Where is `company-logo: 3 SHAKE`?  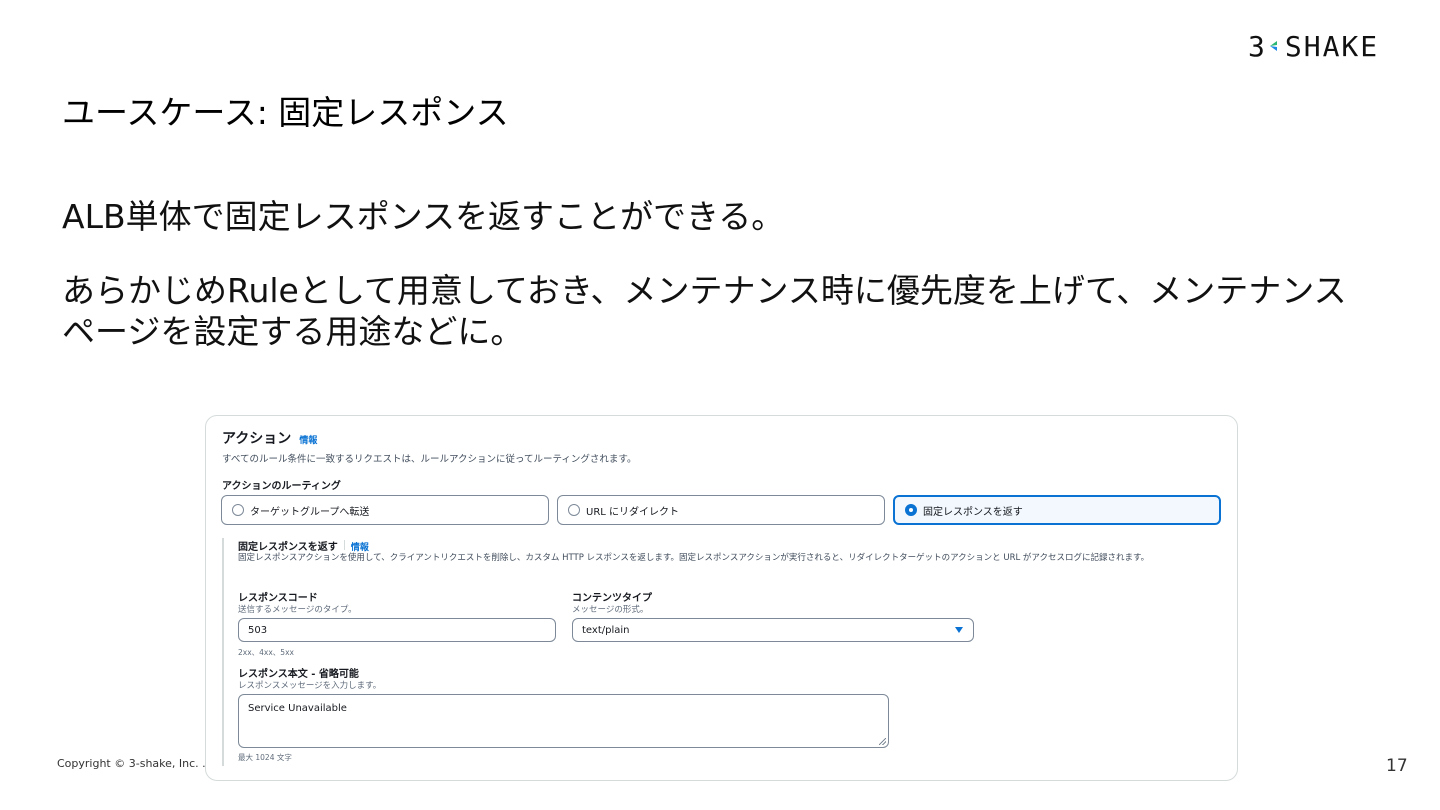
company-logo: 3 SHAKE is located at coordinates (1314, 46).